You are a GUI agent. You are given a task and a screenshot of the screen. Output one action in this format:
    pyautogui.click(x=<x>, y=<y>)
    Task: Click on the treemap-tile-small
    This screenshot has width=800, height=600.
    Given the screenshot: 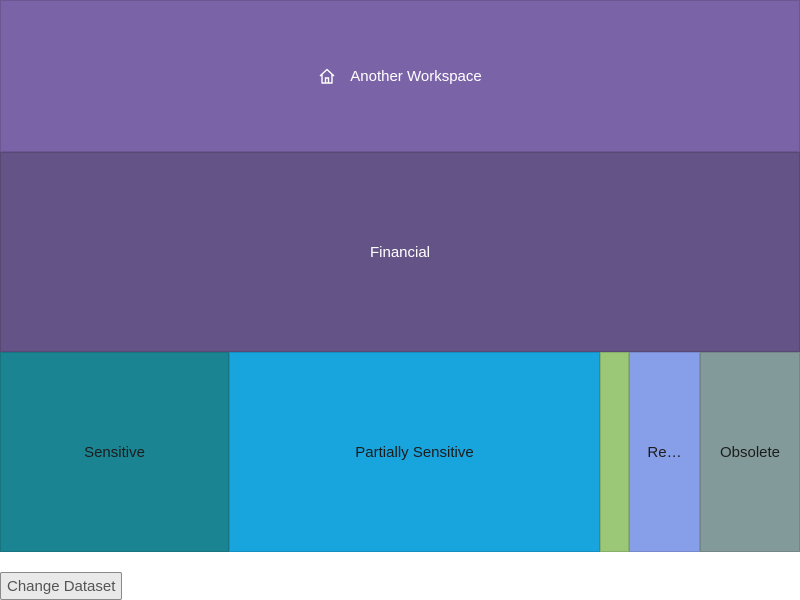 What is the action you would take?
    pyautogui.click(x=614, y=452)
    